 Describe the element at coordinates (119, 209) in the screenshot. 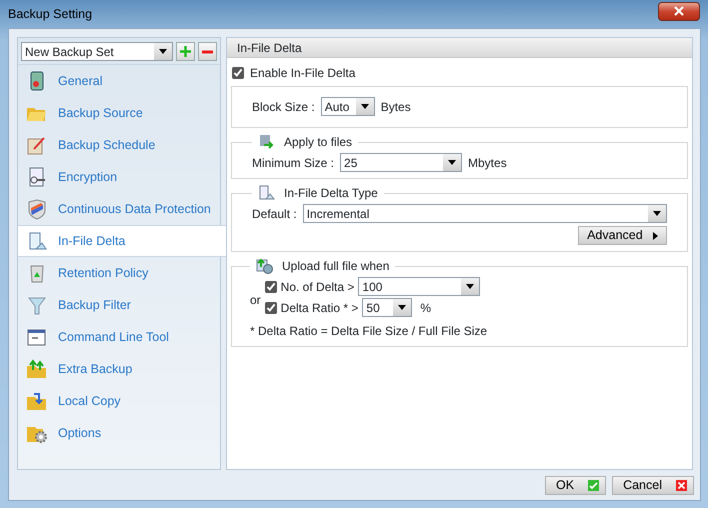

I see `sidebar-item: Continuous Data Protection` at that location.